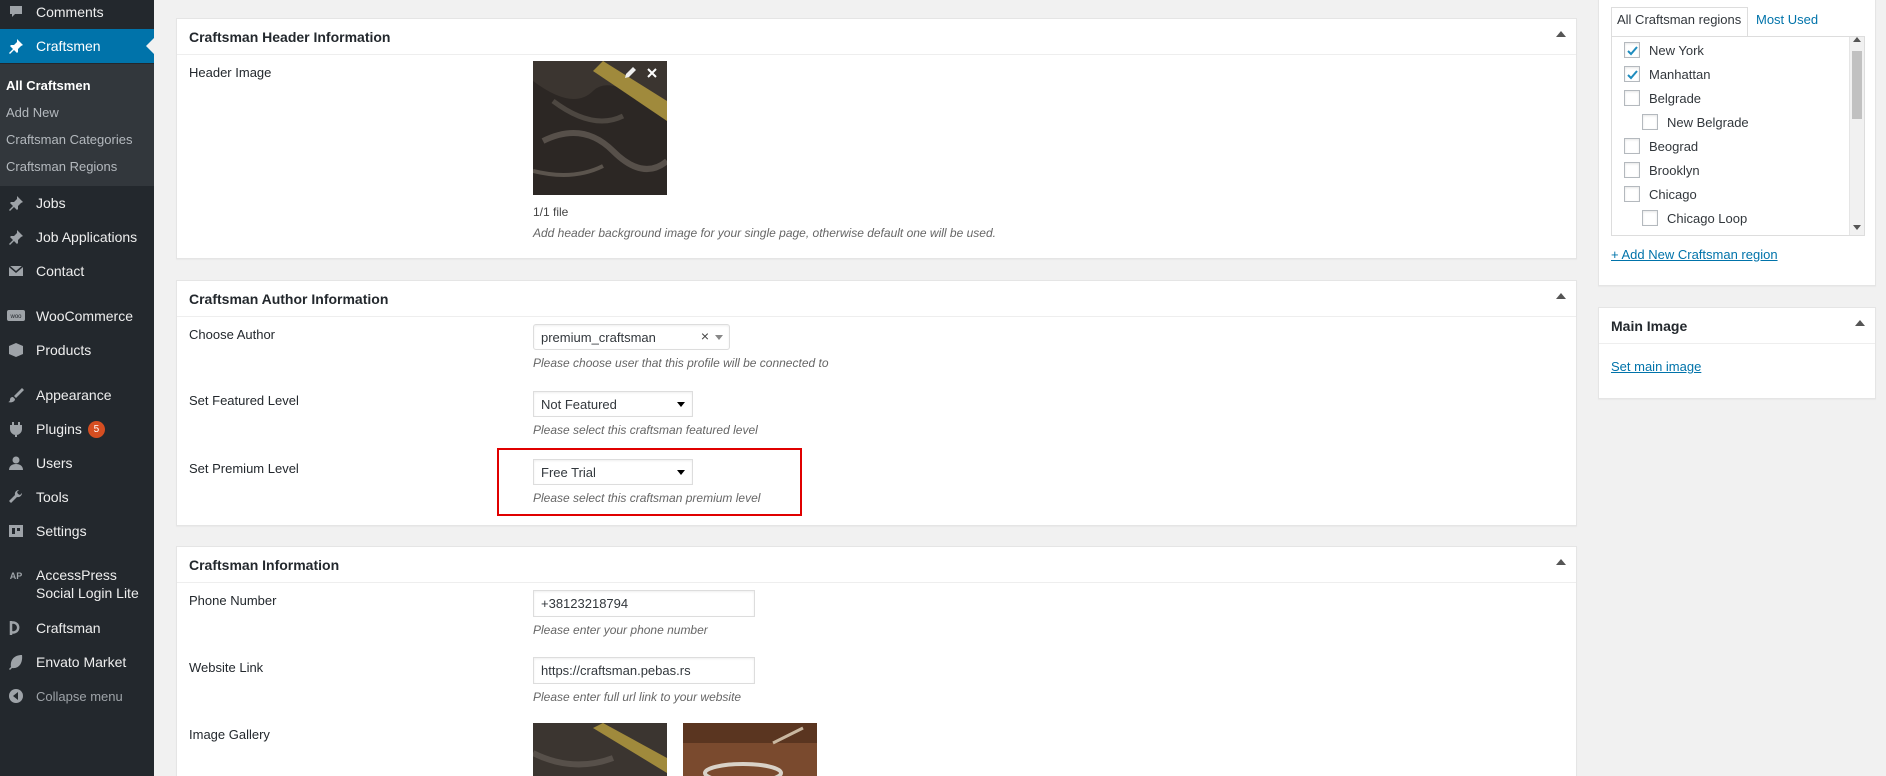  What do you see at coordinates (1695, 122) in the screenshot?
I see `region-item: New Belgrade` at bounding box center [1695, 122].